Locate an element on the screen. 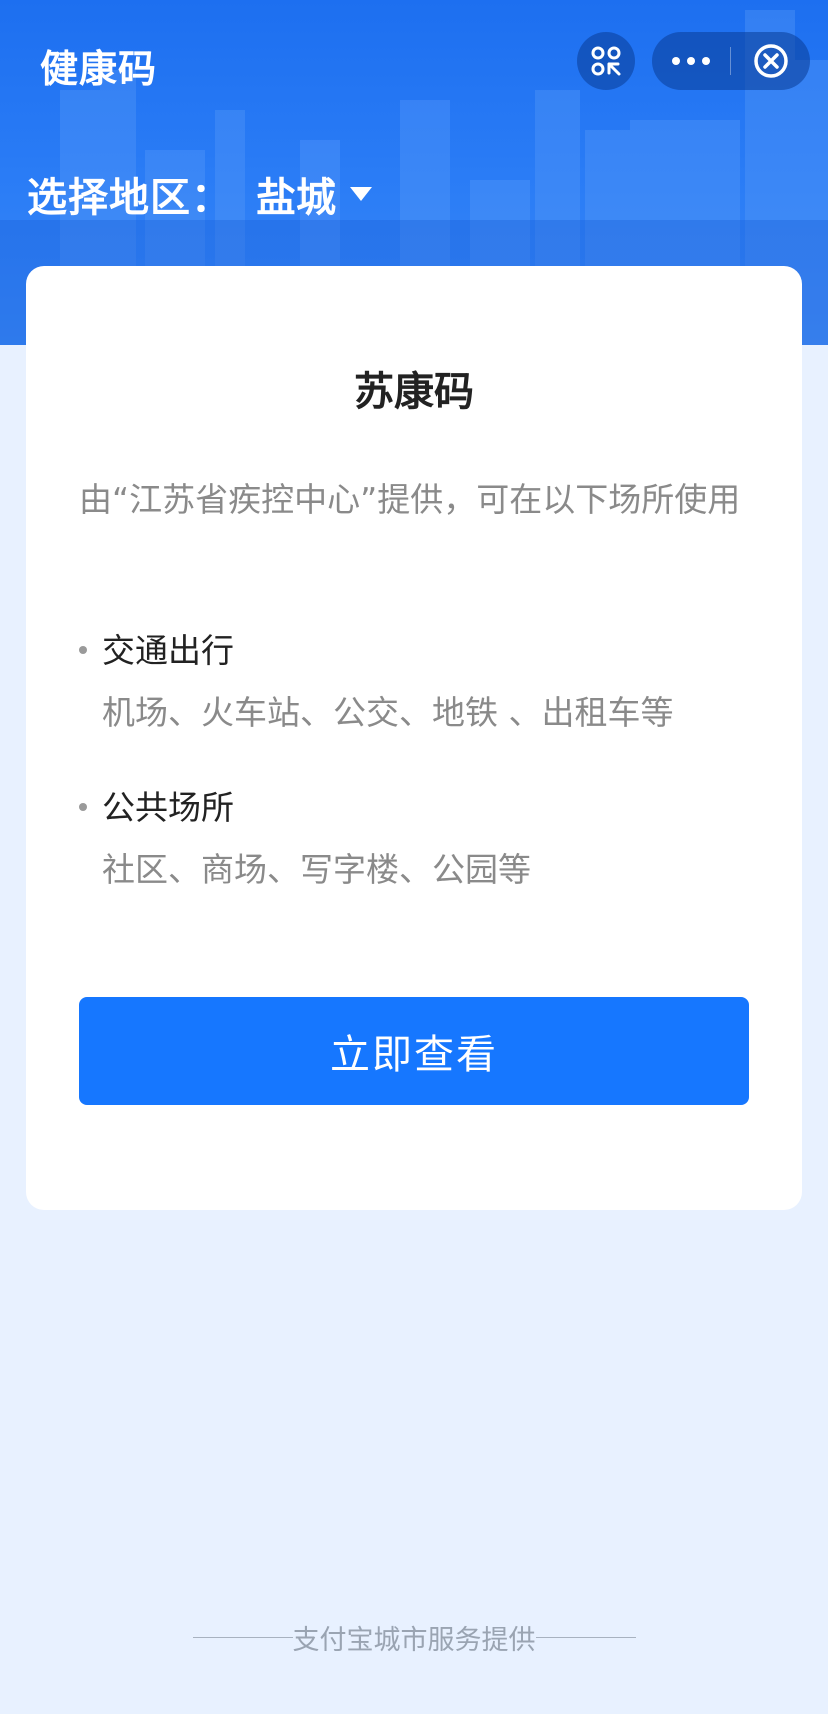 The image size is (828, 1714). region-selector-row: 选择地区： 盐城 is located at coordinates (199, 194).